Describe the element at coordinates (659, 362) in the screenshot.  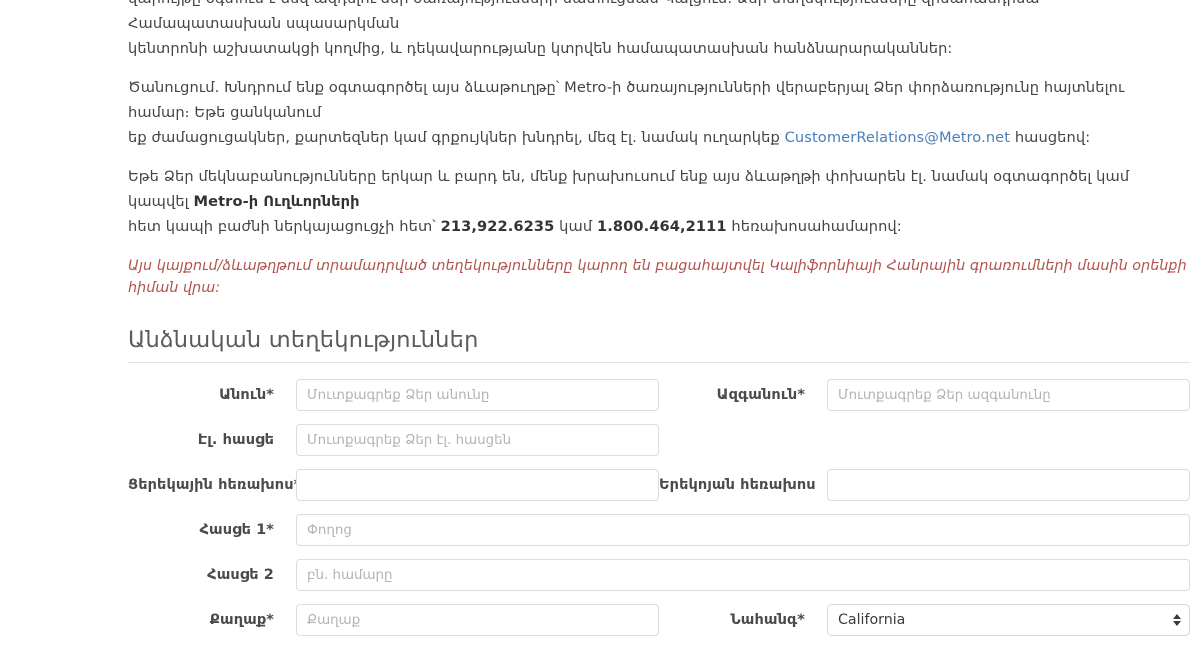
I see `section-divider` at that location.